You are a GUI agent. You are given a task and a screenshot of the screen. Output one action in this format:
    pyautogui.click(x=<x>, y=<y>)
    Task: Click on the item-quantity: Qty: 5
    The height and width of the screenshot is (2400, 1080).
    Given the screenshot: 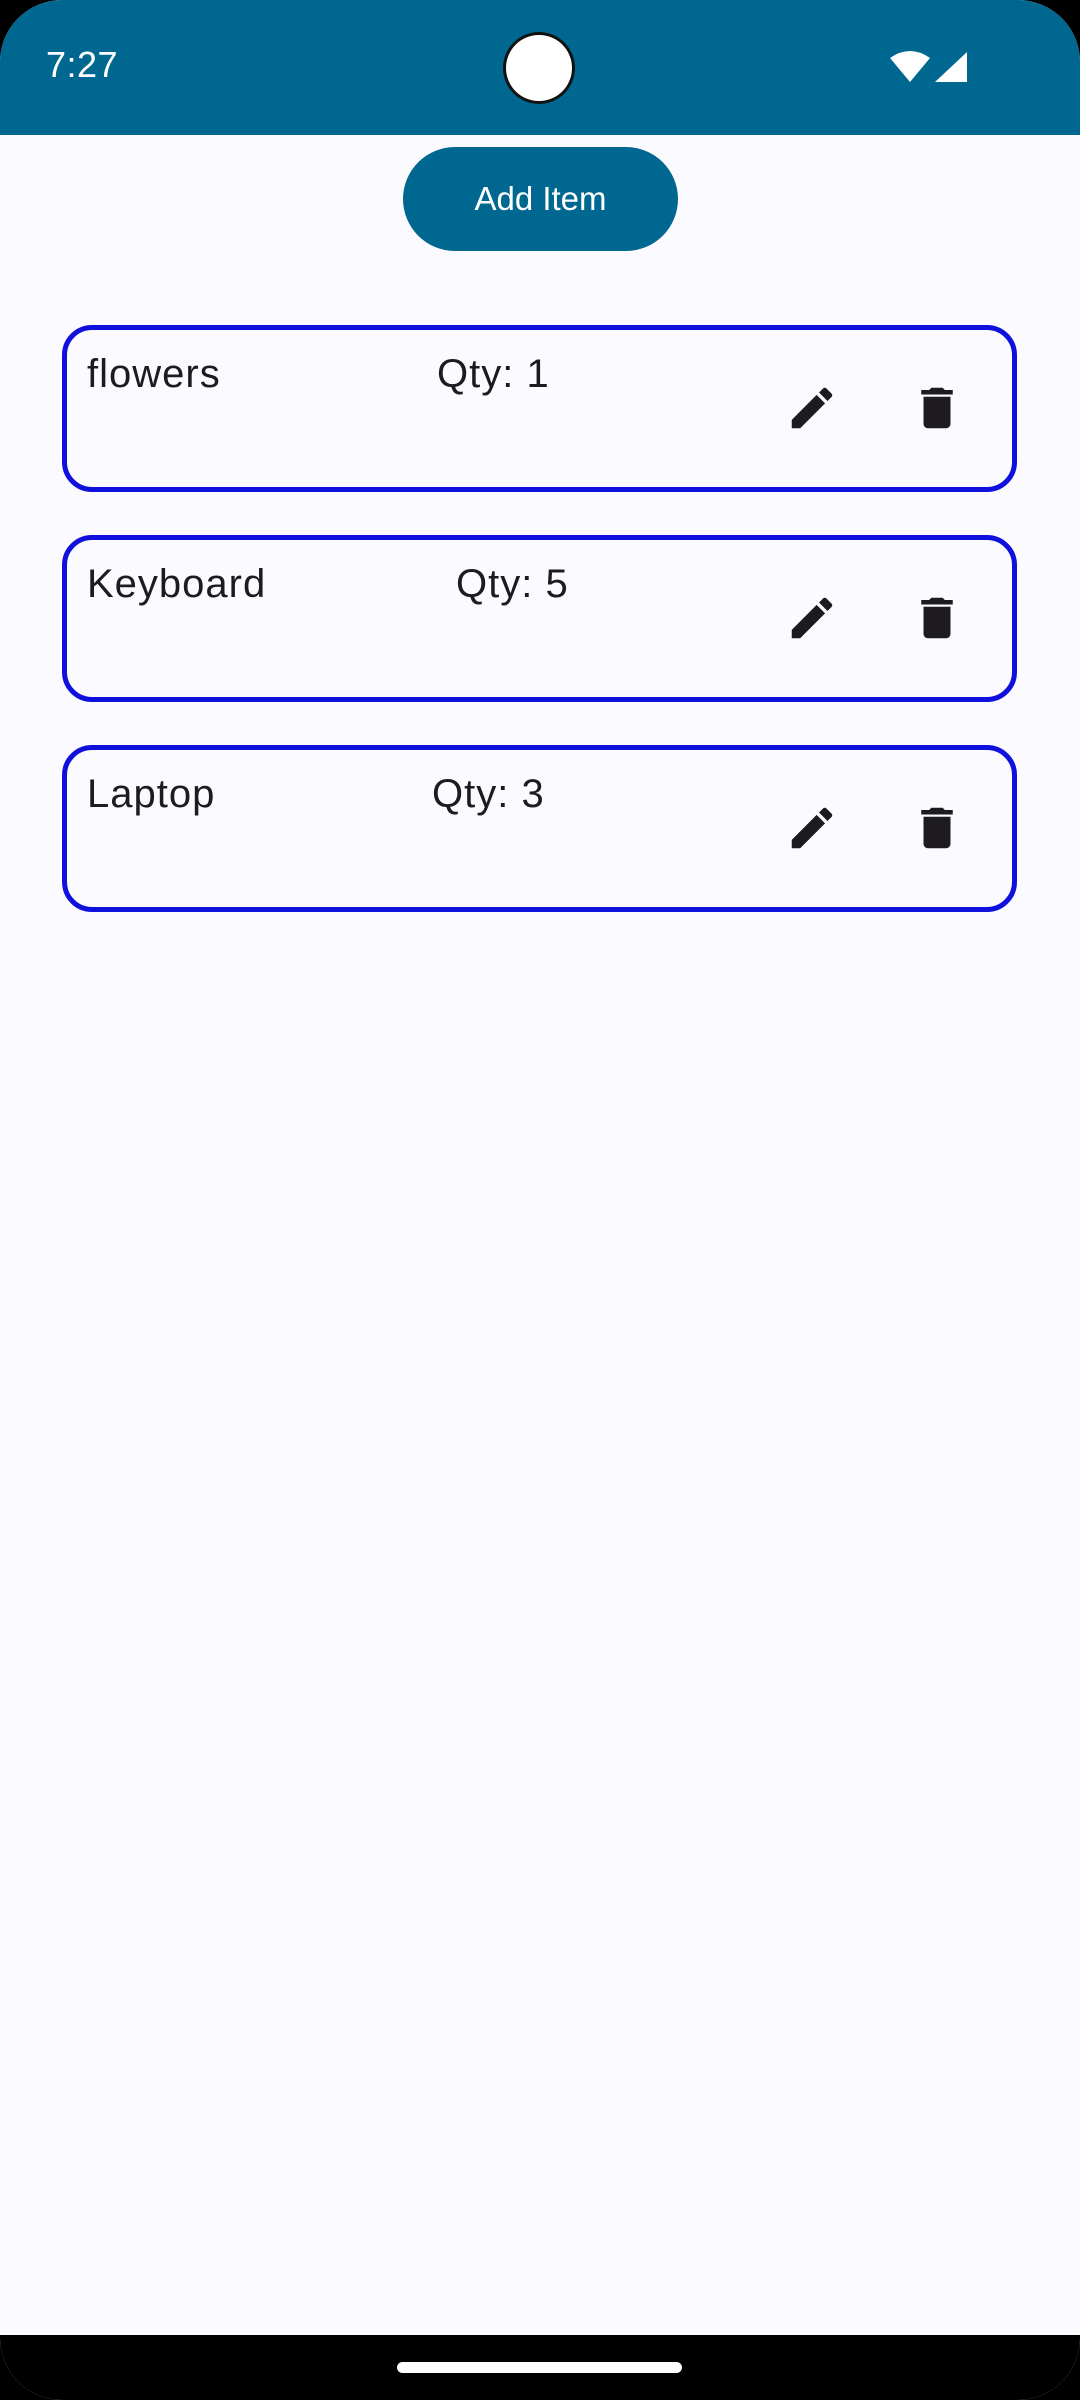 What is the action you would take?
    pyautogui.click(x=512, y=584)
    